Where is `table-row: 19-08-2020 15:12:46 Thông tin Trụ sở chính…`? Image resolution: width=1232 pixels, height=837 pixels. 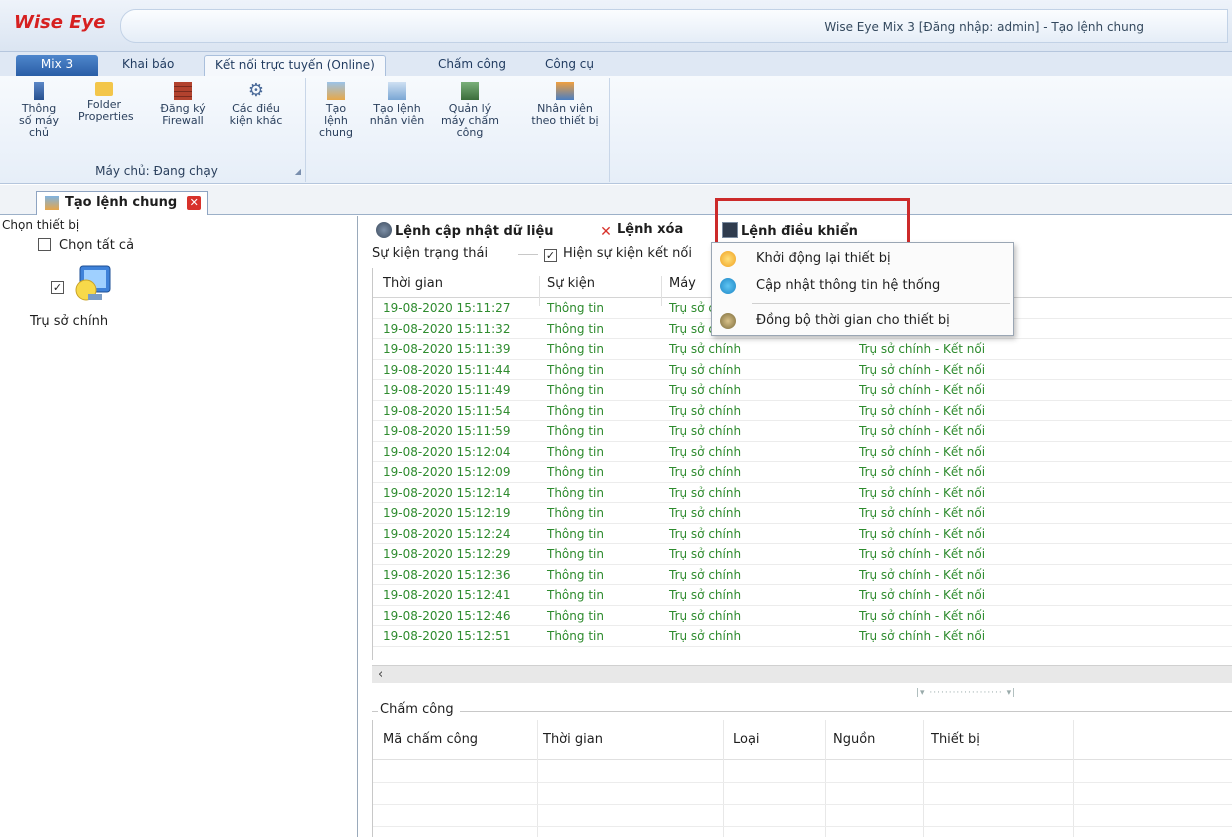 table-row: 19-08-2020 15:12:46 Thông tin Trụ sở chính… is located at coordinates (802, 616).